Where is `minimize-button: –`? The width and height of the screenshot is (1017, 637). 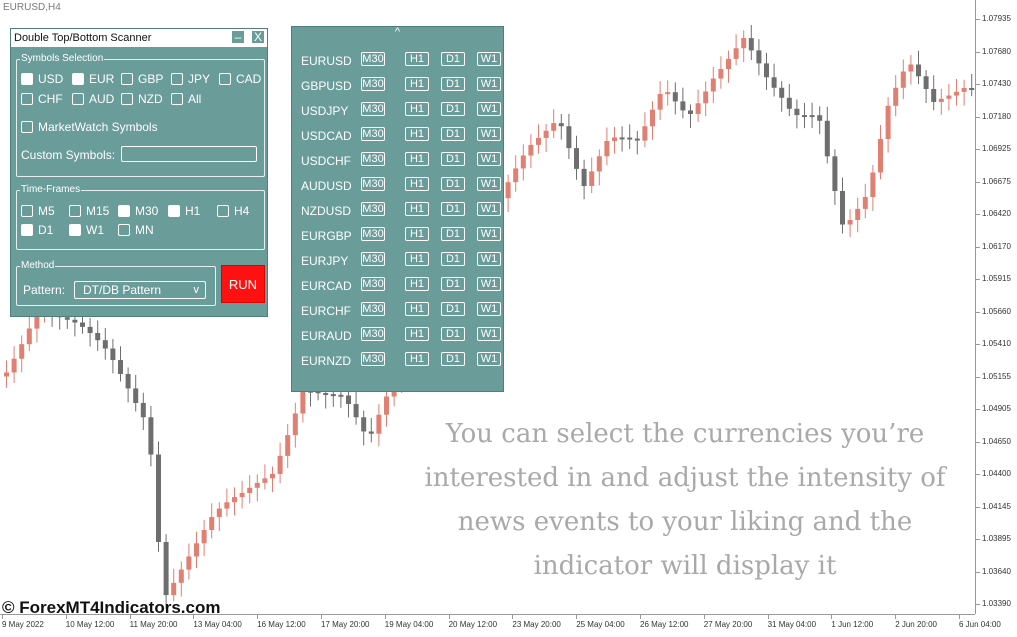 minimize-button: – is located at coordinates (238, 37).